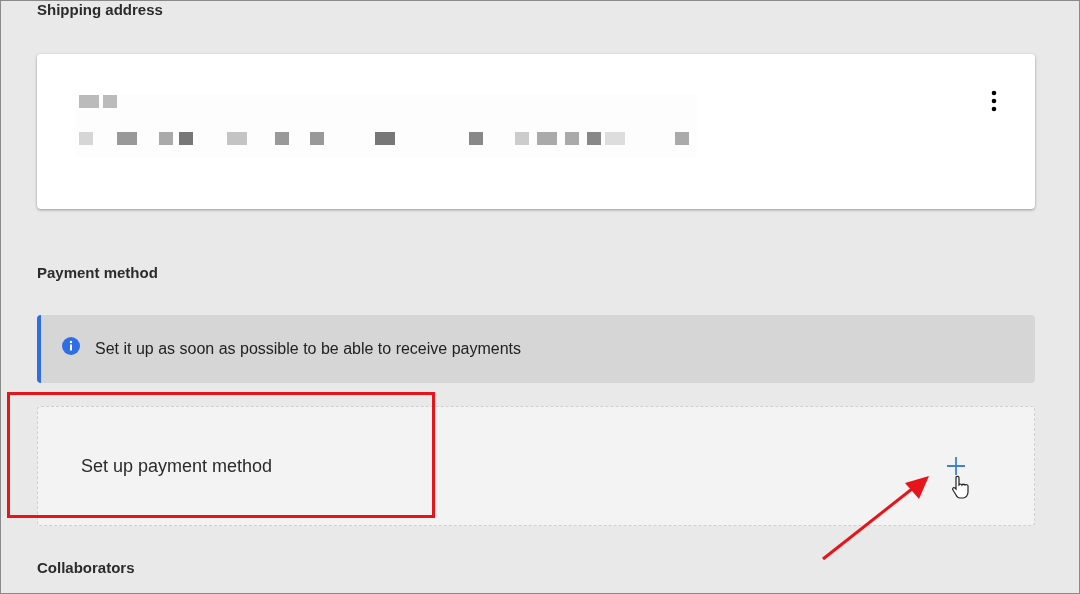 The image size is (1080, 594). I want to click on hand-cursor-icon, so click(961, 487).